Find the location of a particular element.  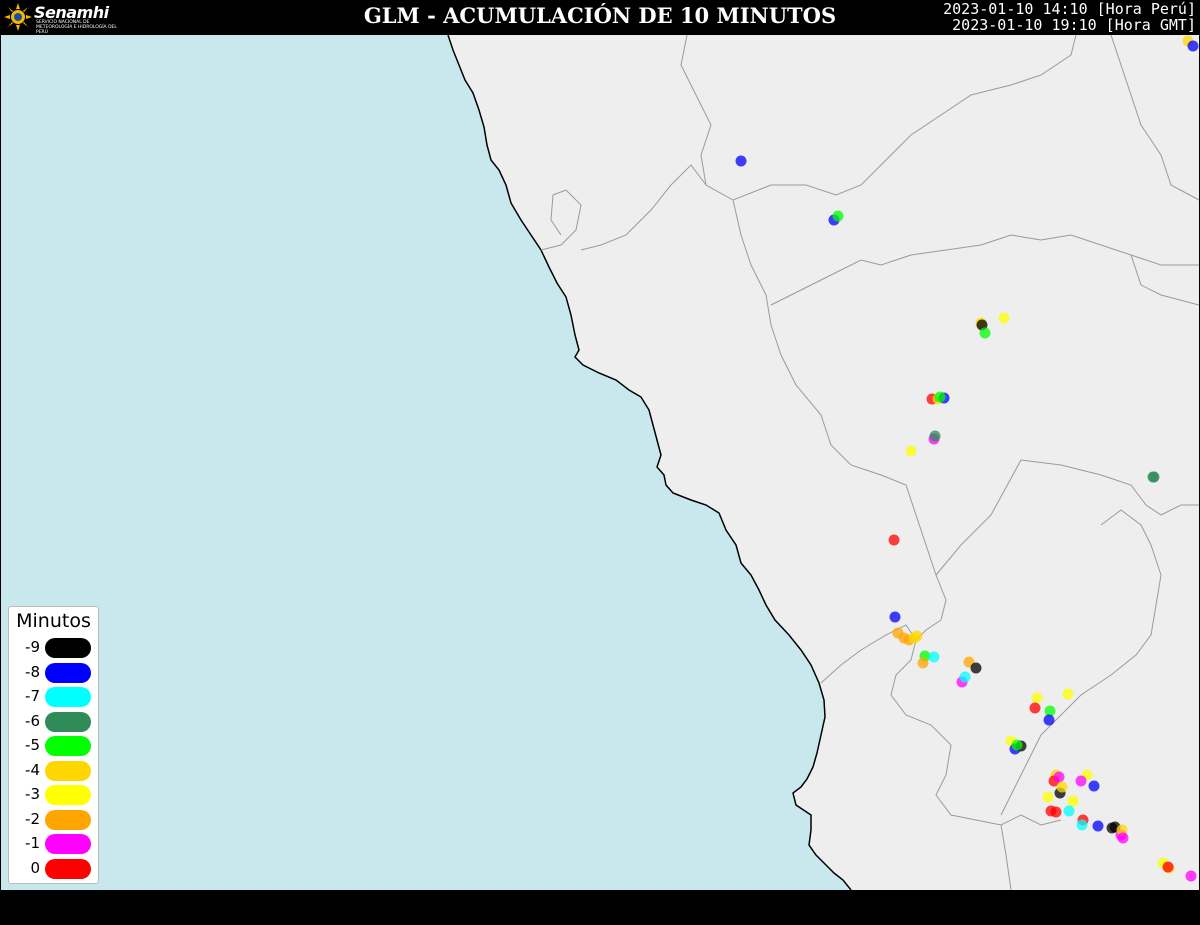

legend-item: -3 is located at coordinates (53, 795).